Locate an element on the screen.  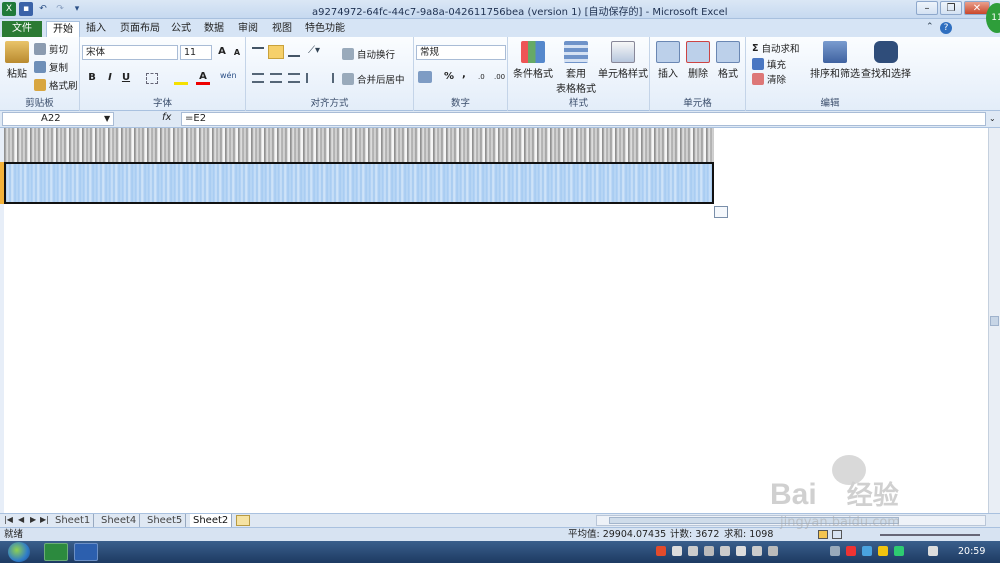
new-sheet-icon is located at coordinates (243, 520).